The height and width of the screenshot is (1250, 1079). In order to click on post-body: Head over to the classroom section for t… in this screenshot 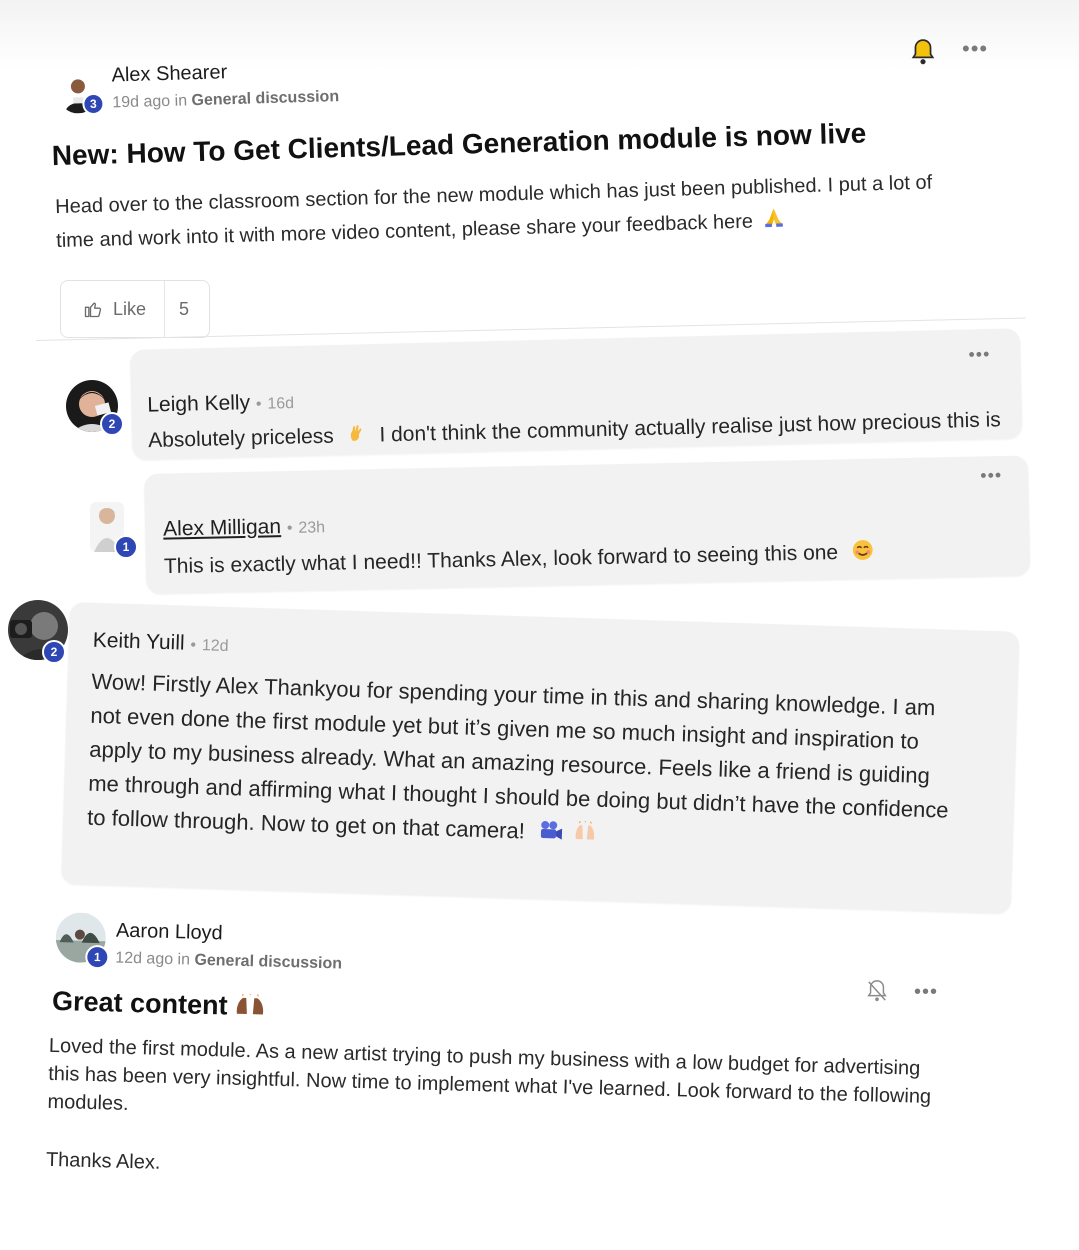, I will do `click(536, 210)`.